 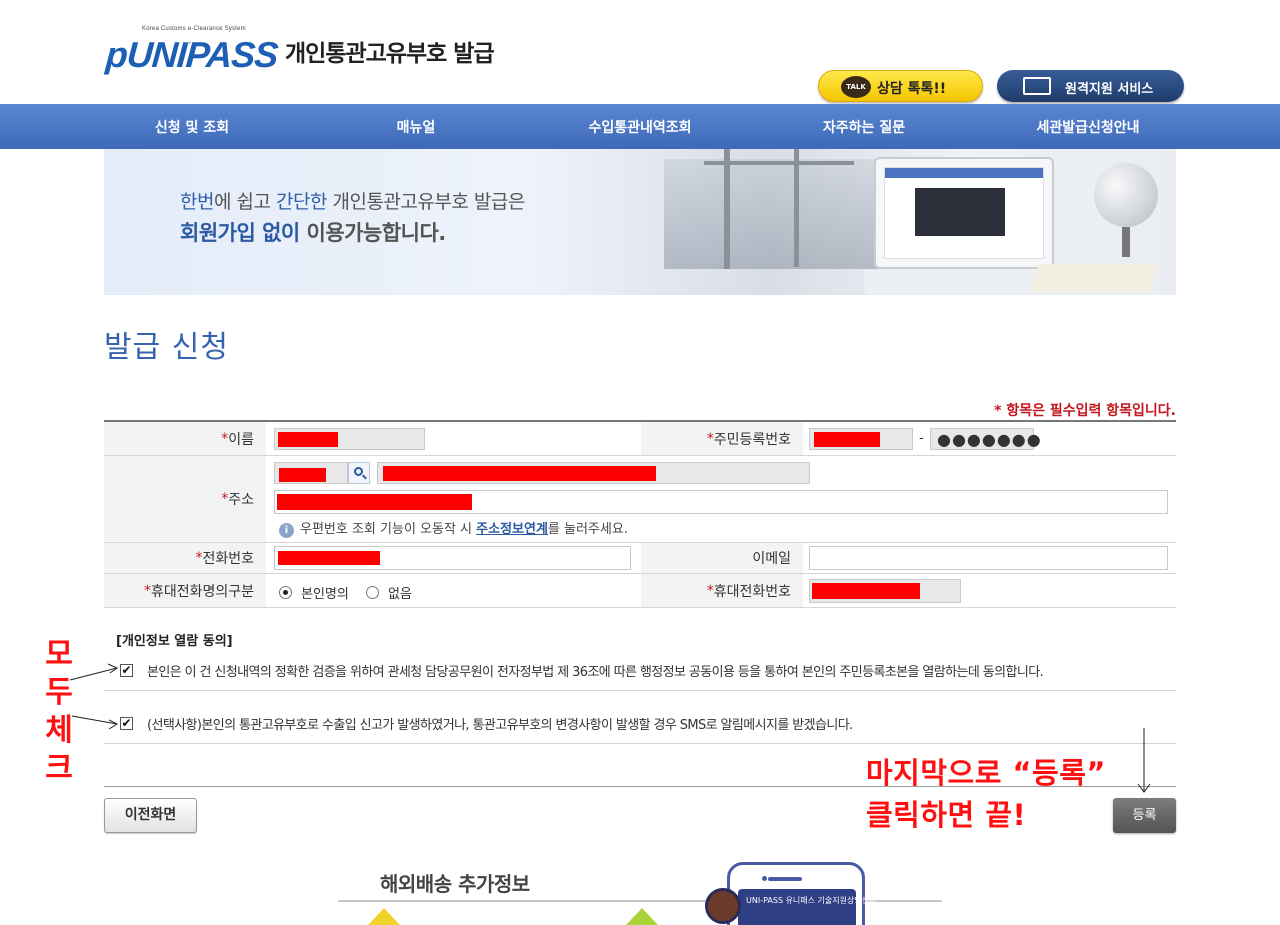 I want to click on support-phone-banner: UNI-PASS 유니패스 기술지원상담센터, so click(x=801, y=893).